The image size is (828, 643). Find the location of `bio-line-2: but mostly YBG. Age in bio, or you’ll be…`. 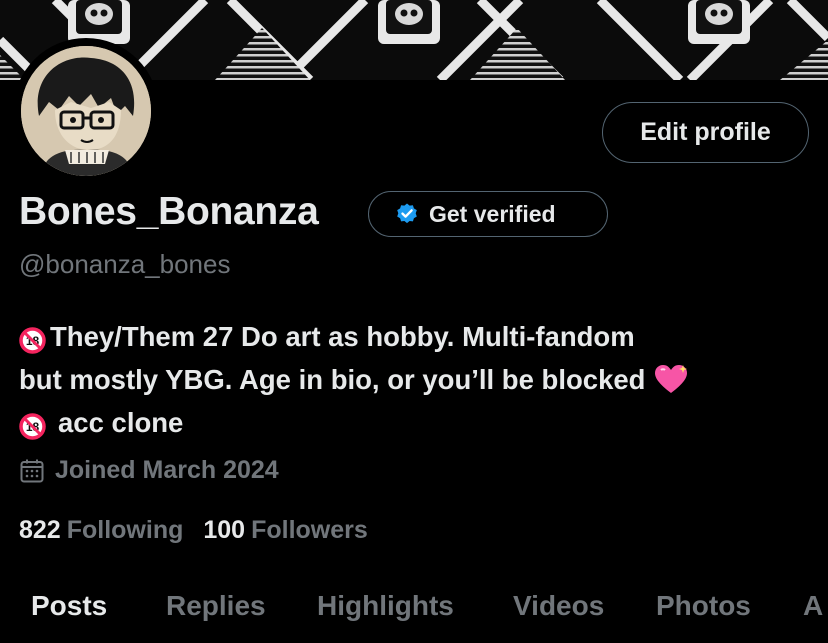

bio-line-2: but mostly YBG. Age in bio, or you’ll be… is located at coordinates (419, 379).